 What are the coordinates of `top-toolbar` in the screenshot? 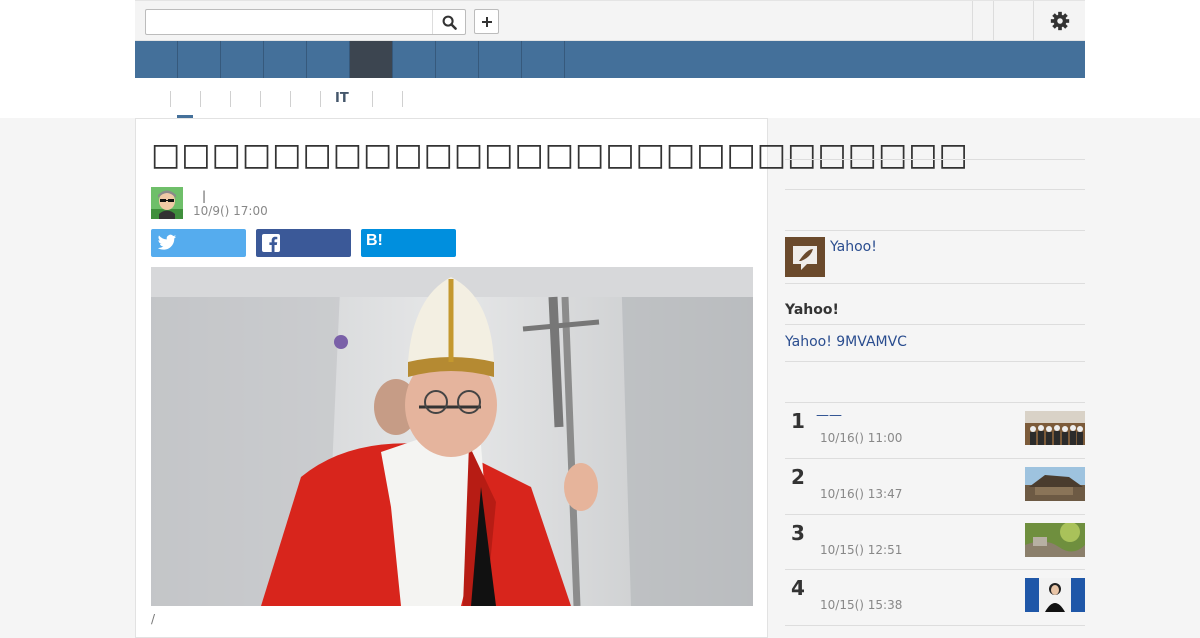 It's located at (610, 20).